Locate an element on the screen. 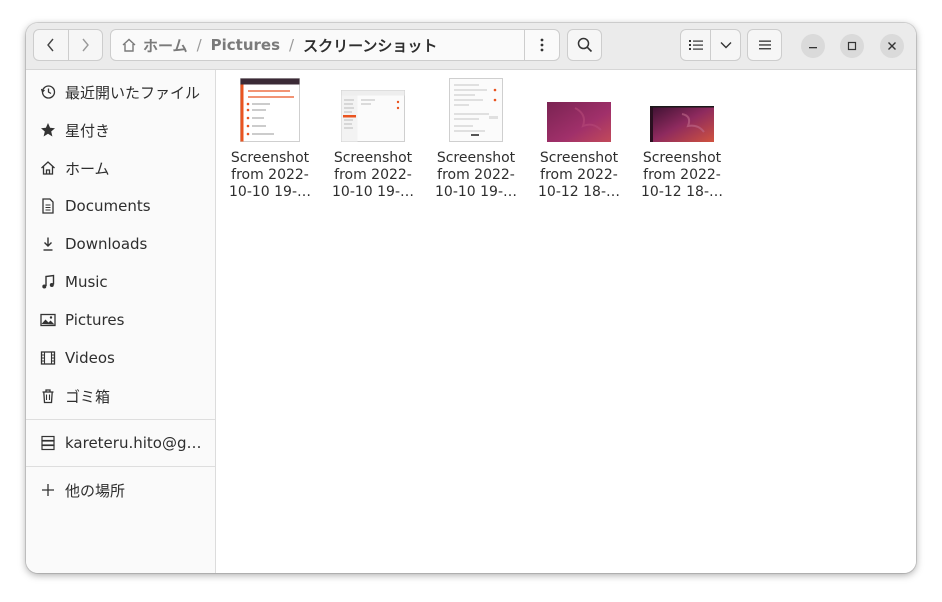 Image resolution: width=942 pixels, height=602 pixels. sidebar-item-pictures: Pictures is located at coordinates (120, 320).